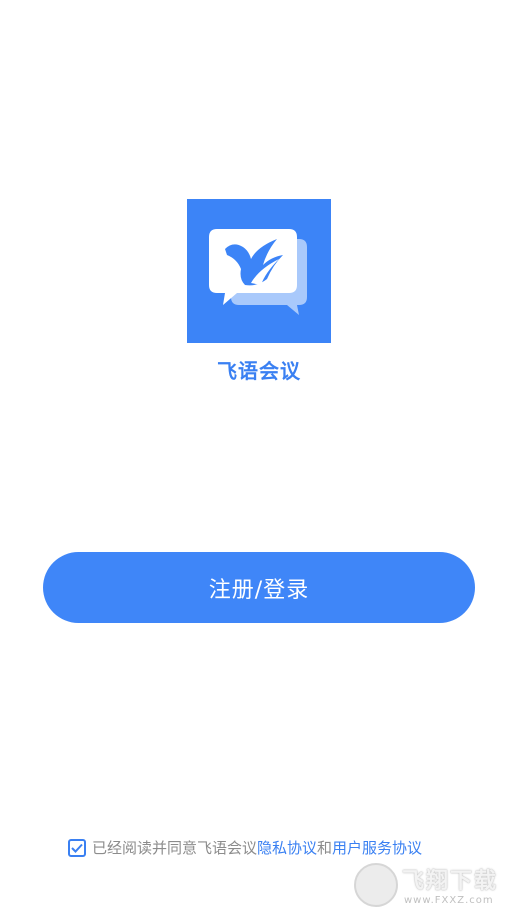 This screenshot has width=518, height=922. I want to click on watermark-logo-icon, so click(376, 885).